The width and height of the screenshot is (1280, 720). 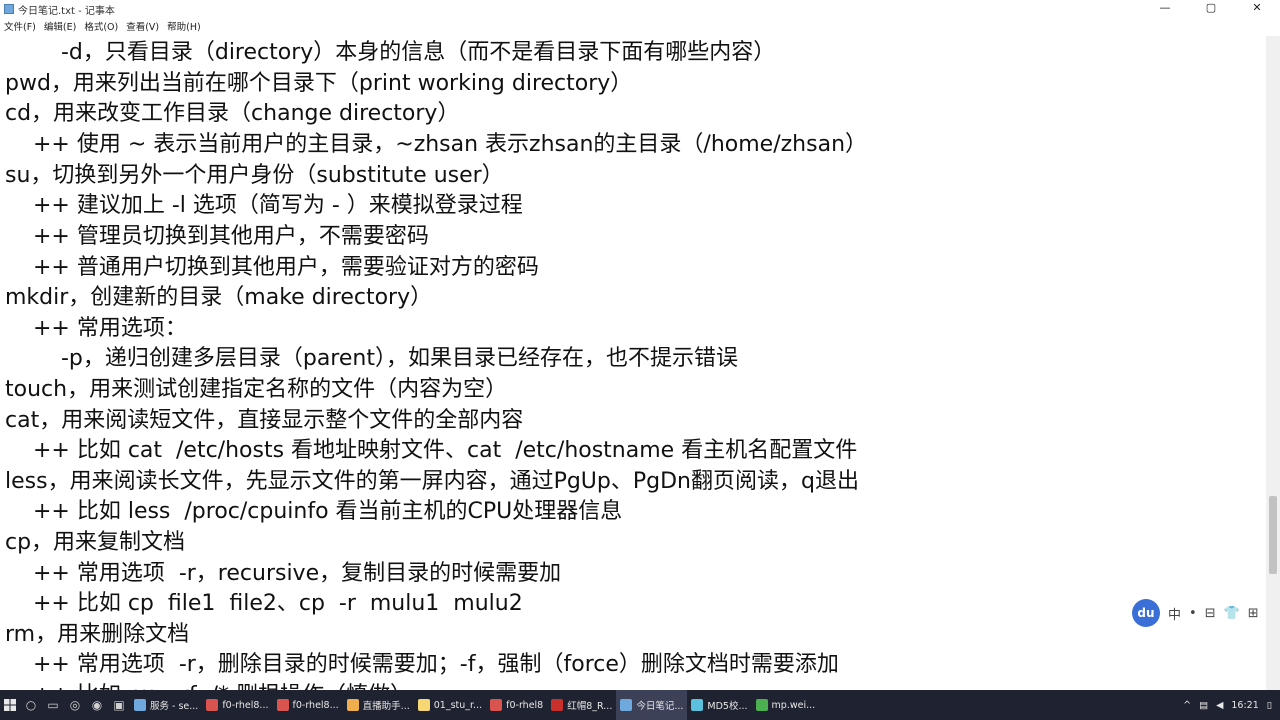 What do you see at coordinates (232, 113) in the screenshot?
I see `text-line: cd，用来改变工作目录（change directory）` at bounding box center [232, 113].